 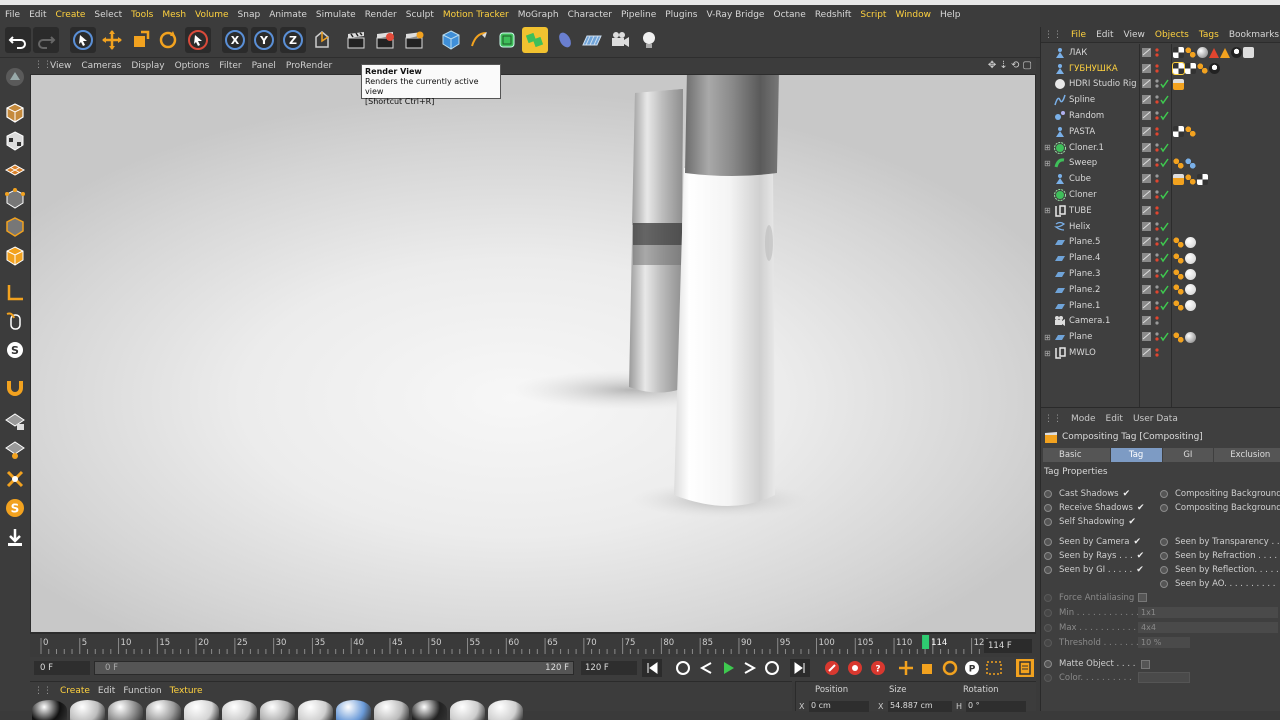 I want to click on key-rotation-button, so click(x=950, y=668).